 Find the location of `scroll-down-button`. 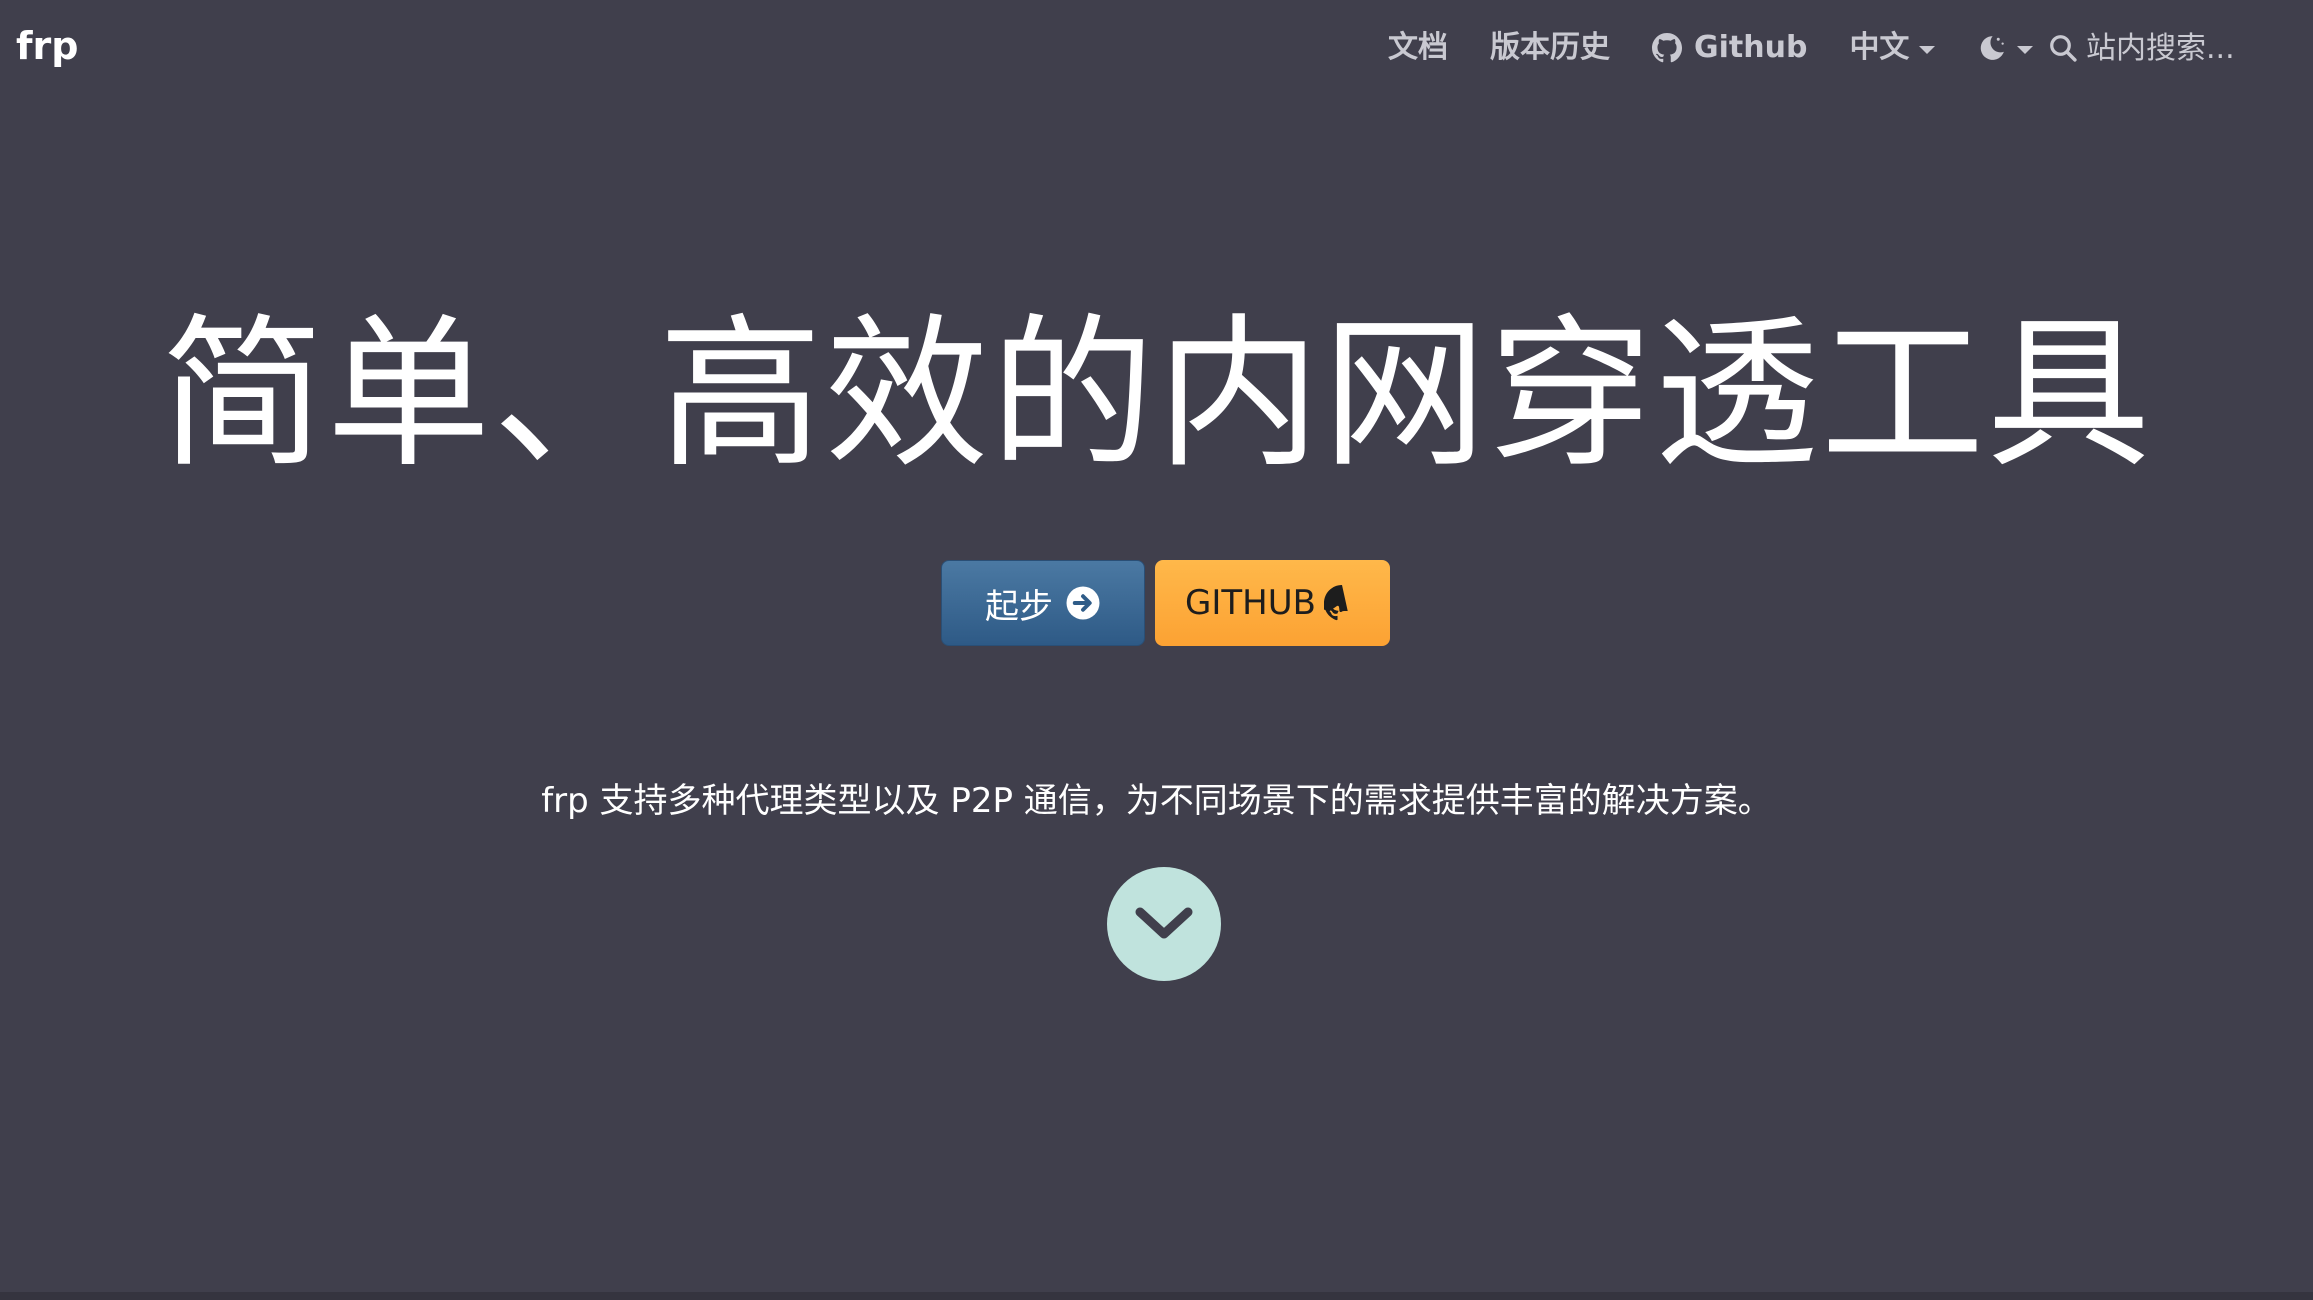

scroll-down-button is located at coordinates (1164, 924).